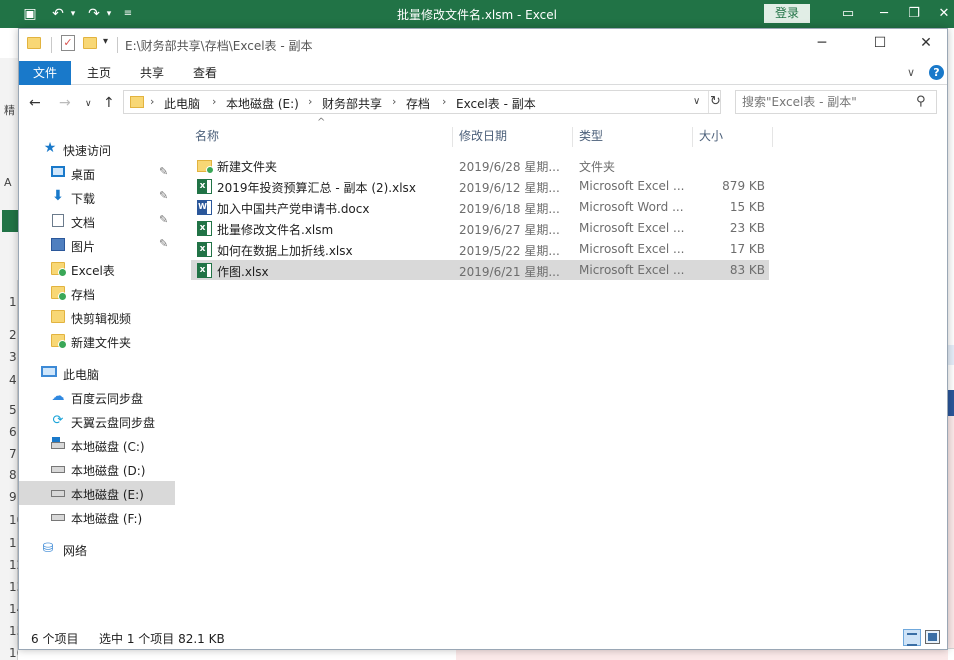  What do you see at coordinates (262, 103) in the screenshot?
I see `breadcrumb-drive-e: 本地磁盘 (E:)` at bounding box center [262, 103].